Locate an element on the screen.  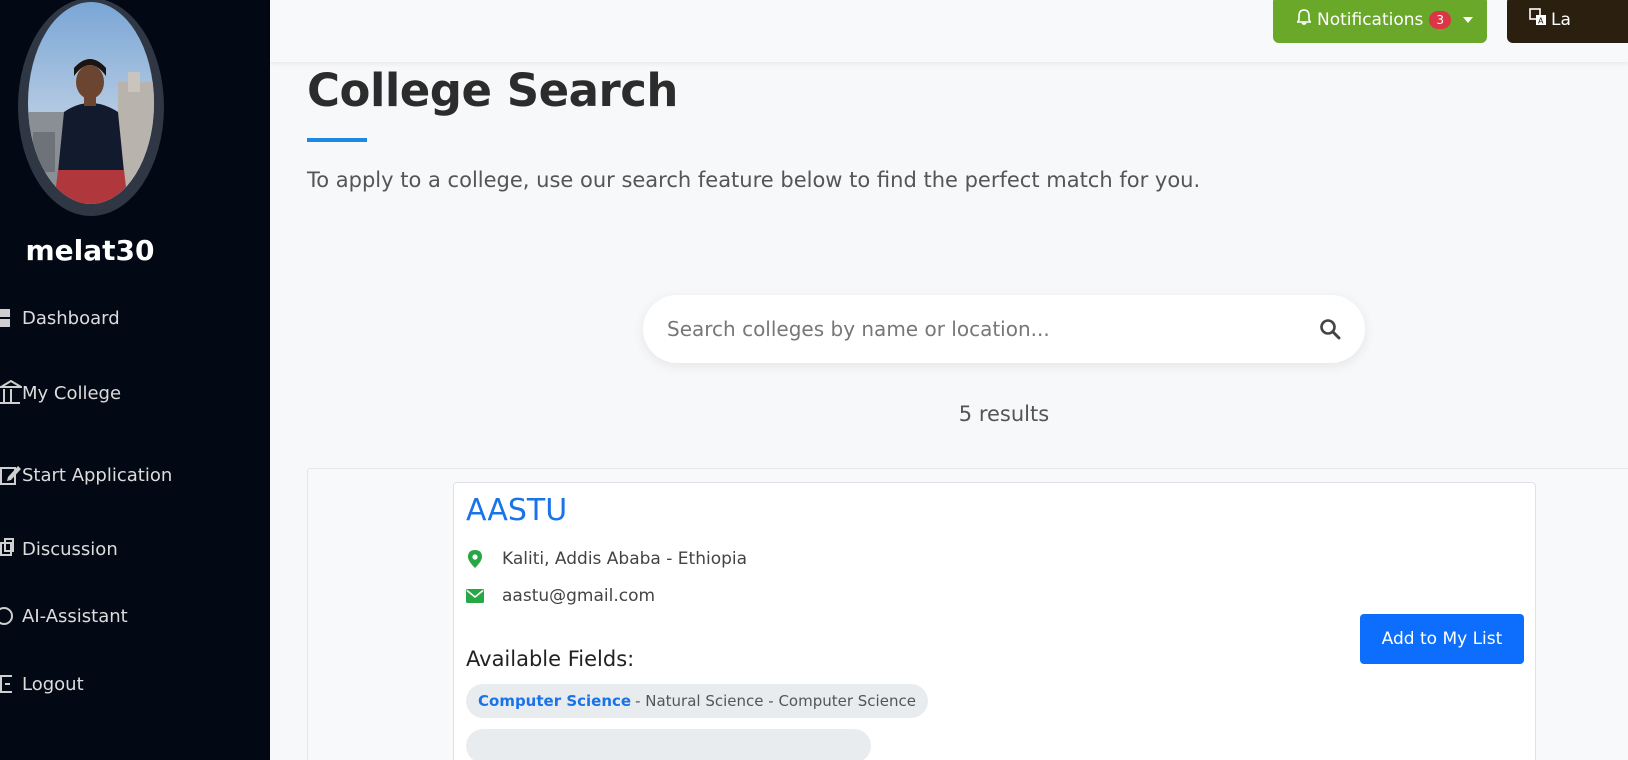
ai-icon is located at coordinates (11, 616).